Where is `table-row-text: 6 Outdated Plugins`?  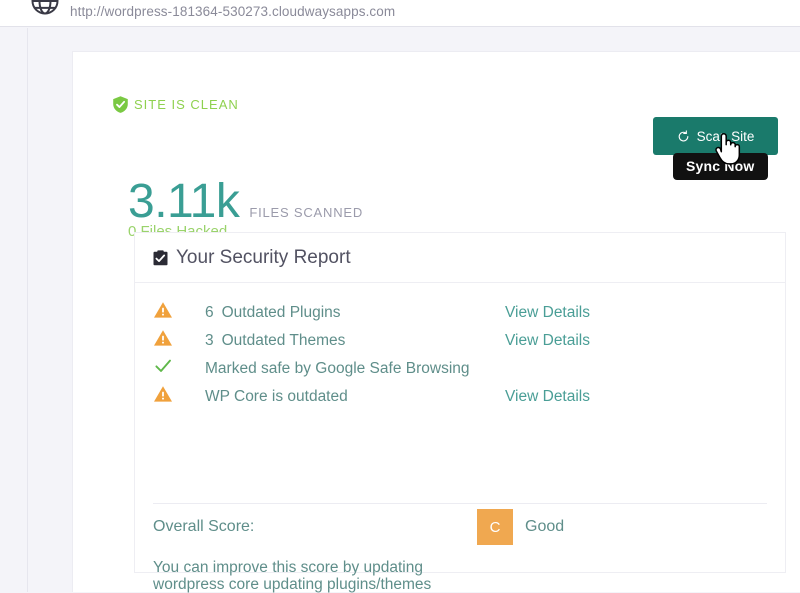 table-row-text: 6 Outdated Plugins is located at coordinates (355, 313).